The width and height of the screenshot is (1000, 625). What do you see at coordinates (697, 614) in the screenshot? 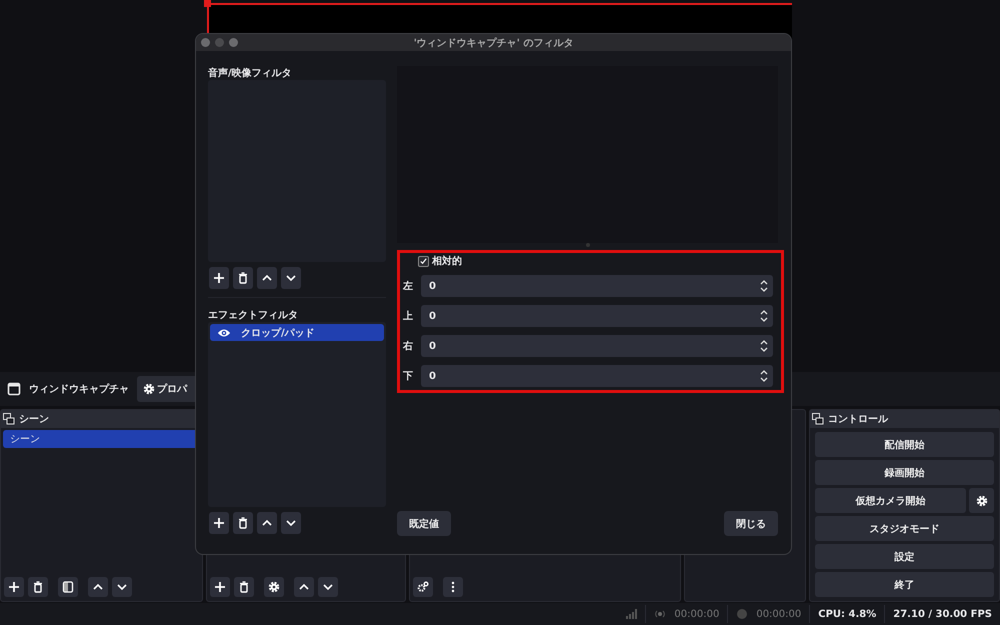
I see `stream-time: 00:00:00` at bounding box center [697, 614].